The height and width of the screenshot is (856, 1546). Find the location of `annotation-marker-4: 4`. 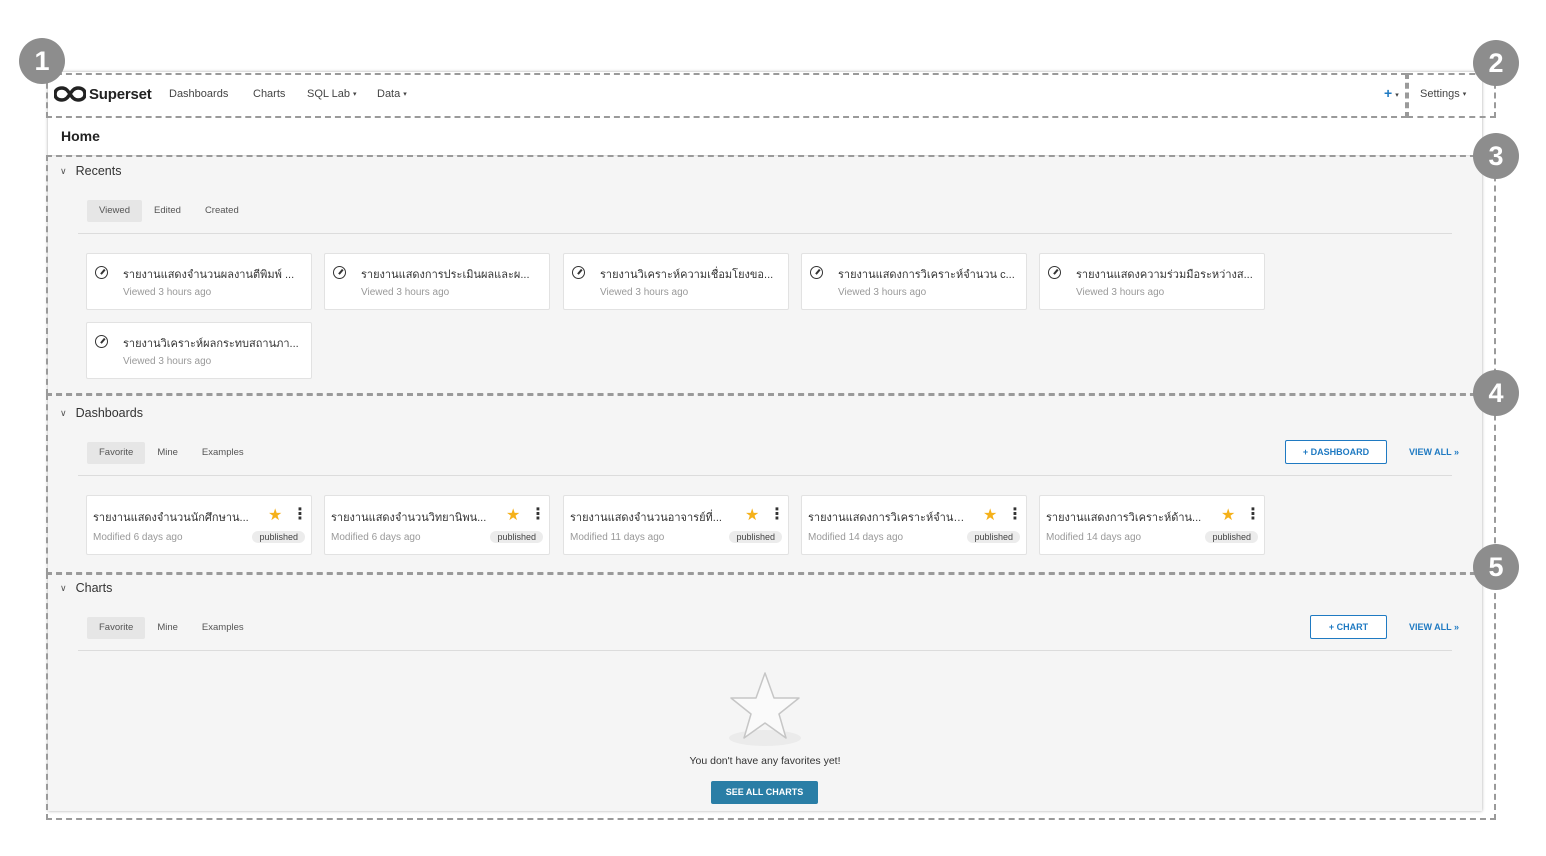

annotation-marker-4: 4 is located at coordinates (1496, 393).